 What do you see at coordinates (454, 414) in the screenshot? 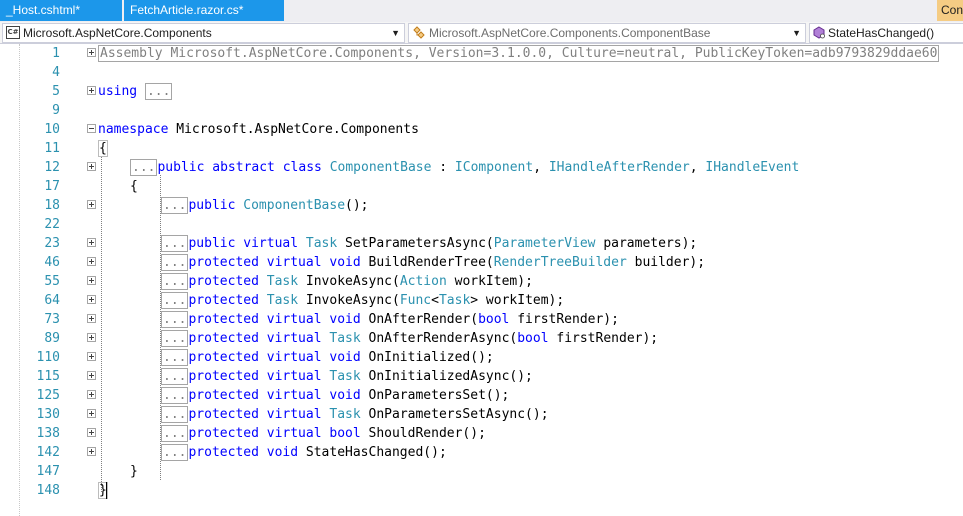
I see `member-name: OnParametersSetAsync();` at bounding box center [454, 414].